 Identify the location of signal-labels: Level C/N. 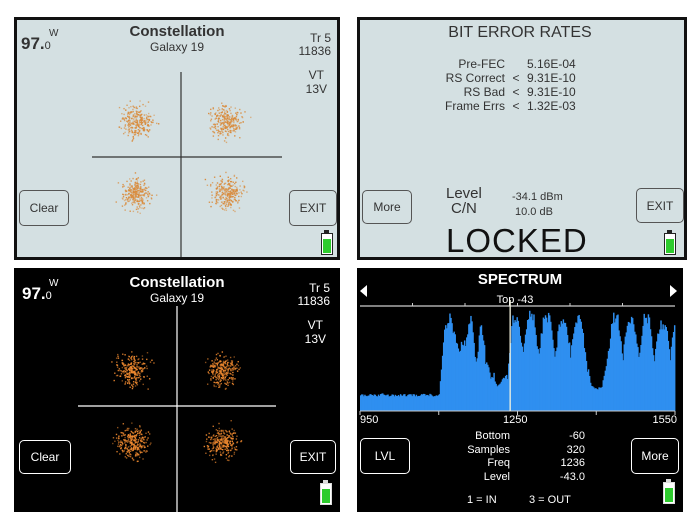
(464, 201).